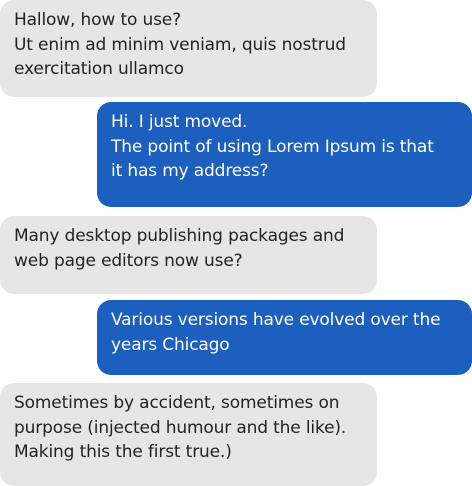 The image size is (472, 486). What do you see at coordinates (99, 69) in the screenshot?
I see `message-text-line: exercitation ullamco` at bounding box center [99, 69].